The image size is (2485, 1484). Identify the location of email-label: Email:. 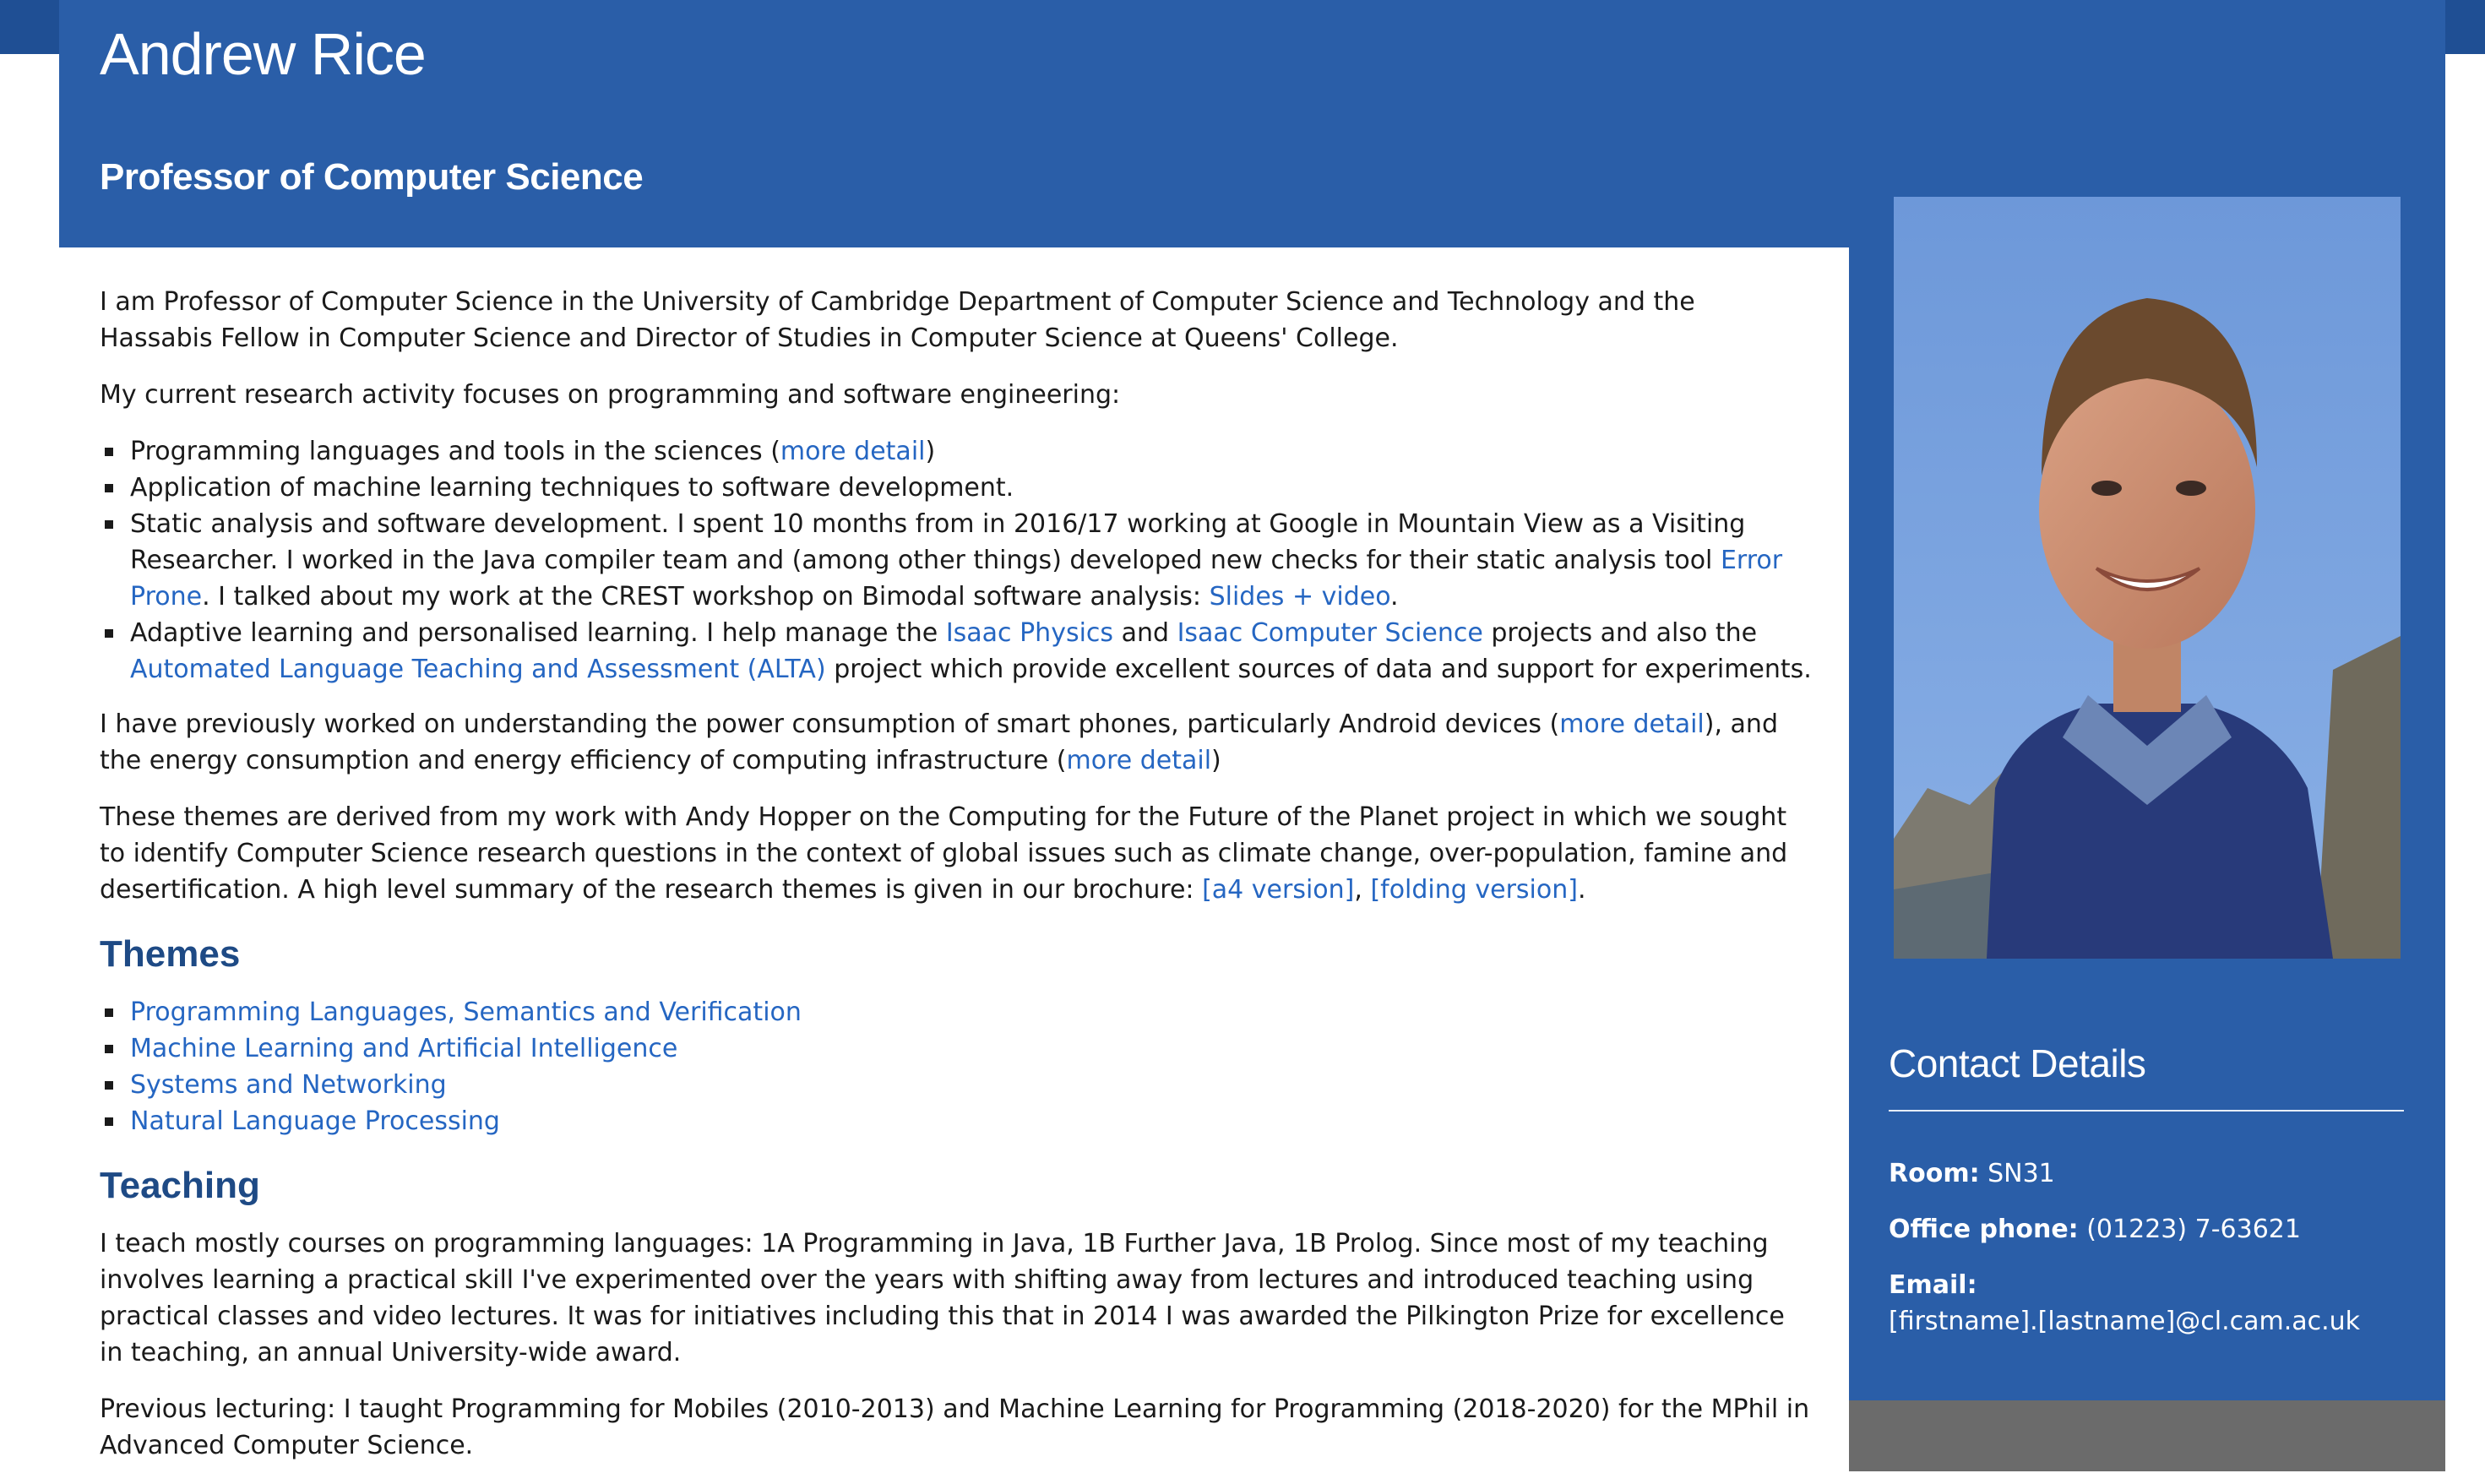
(1933, 1285).